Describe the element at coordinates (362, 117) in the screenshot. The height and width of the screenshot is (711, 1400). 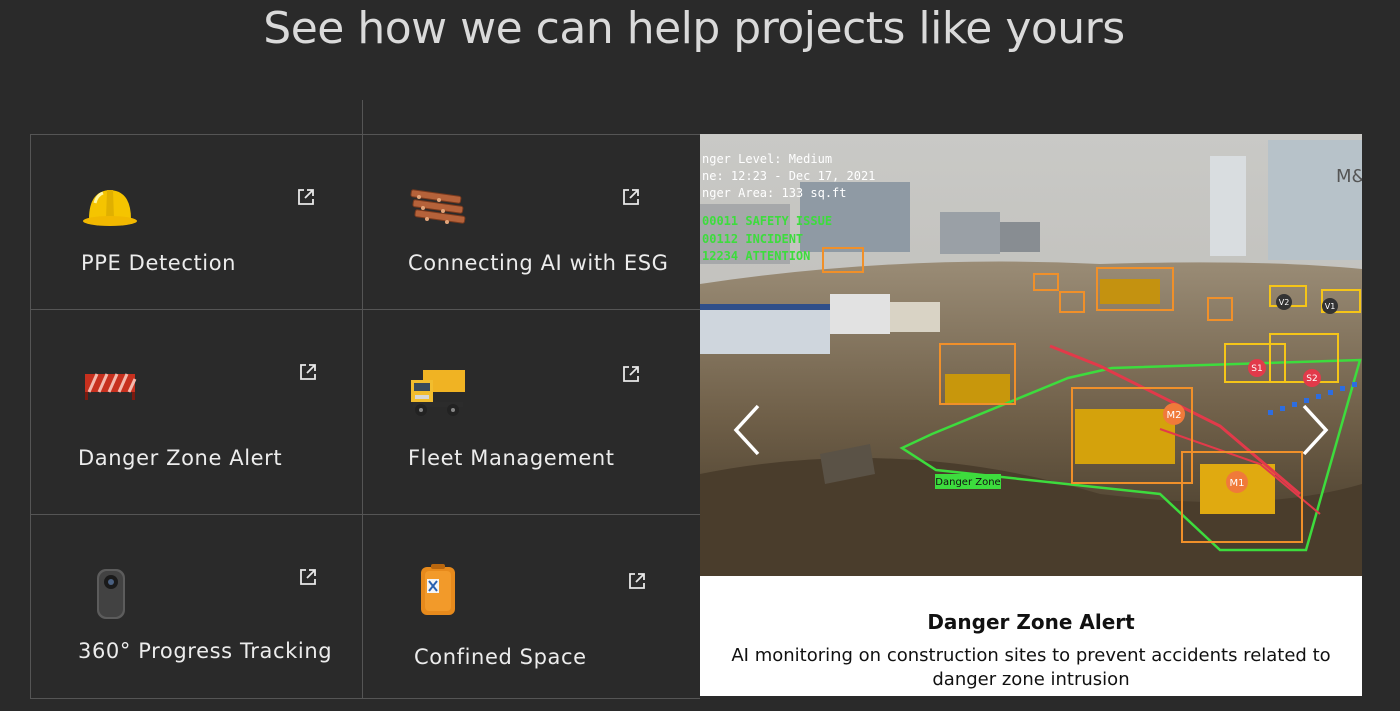
I see `divider` at that location.